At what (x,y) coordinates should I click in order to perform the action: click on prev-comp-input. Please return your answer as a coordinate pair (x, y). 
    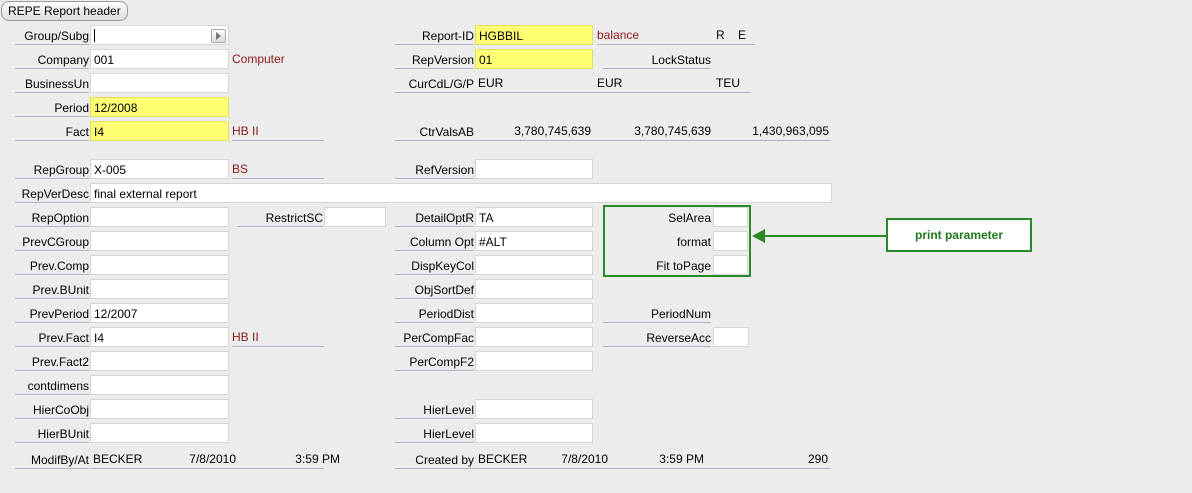
    Looking at the image, I should click on (159, 265).